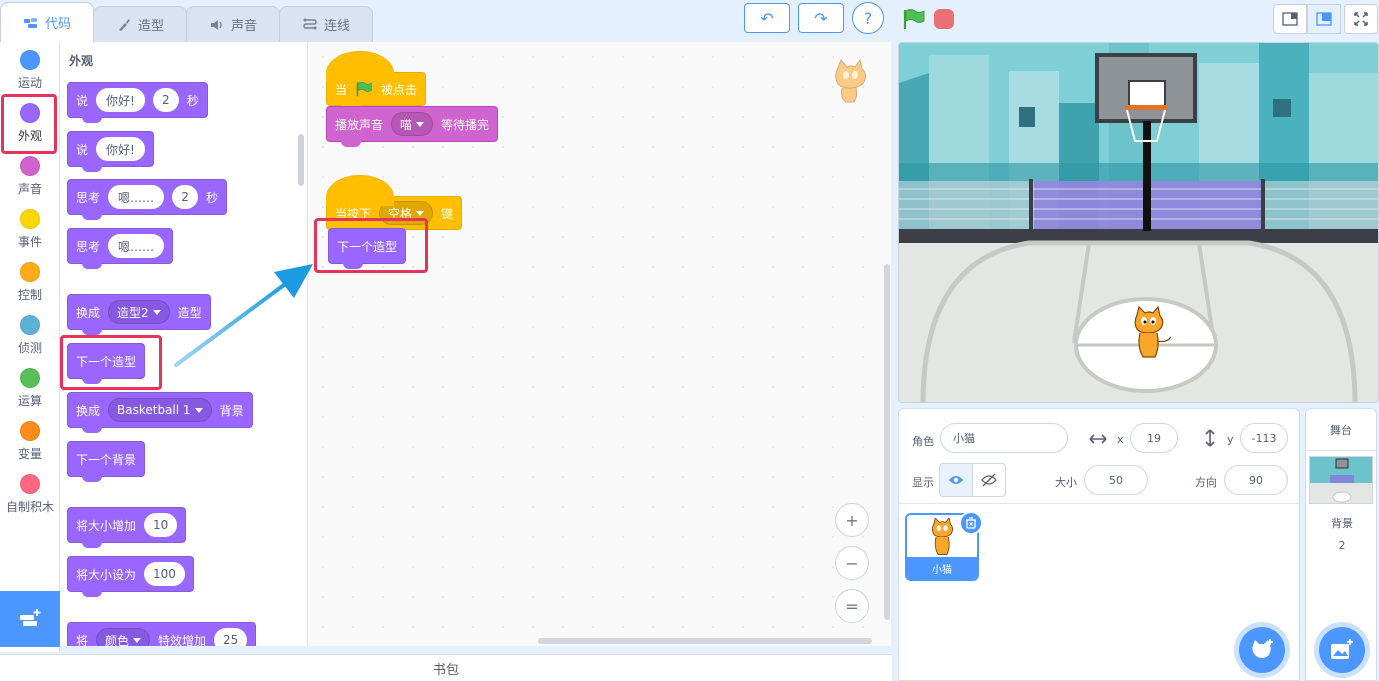 This screenshot has width=1379, height=681. I want to click on x-input: 19, so click(1154, 438).